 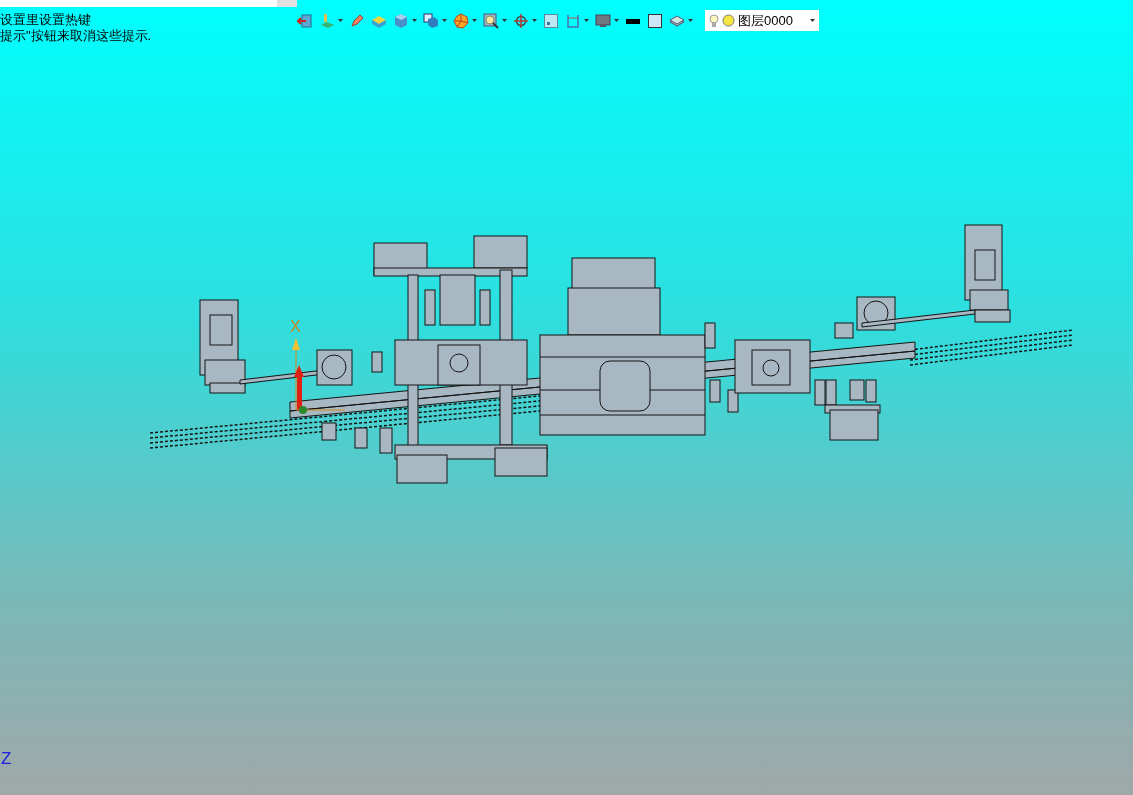 I want to click on layer-dropdown: 图层0000, so click(x=762, y=20).